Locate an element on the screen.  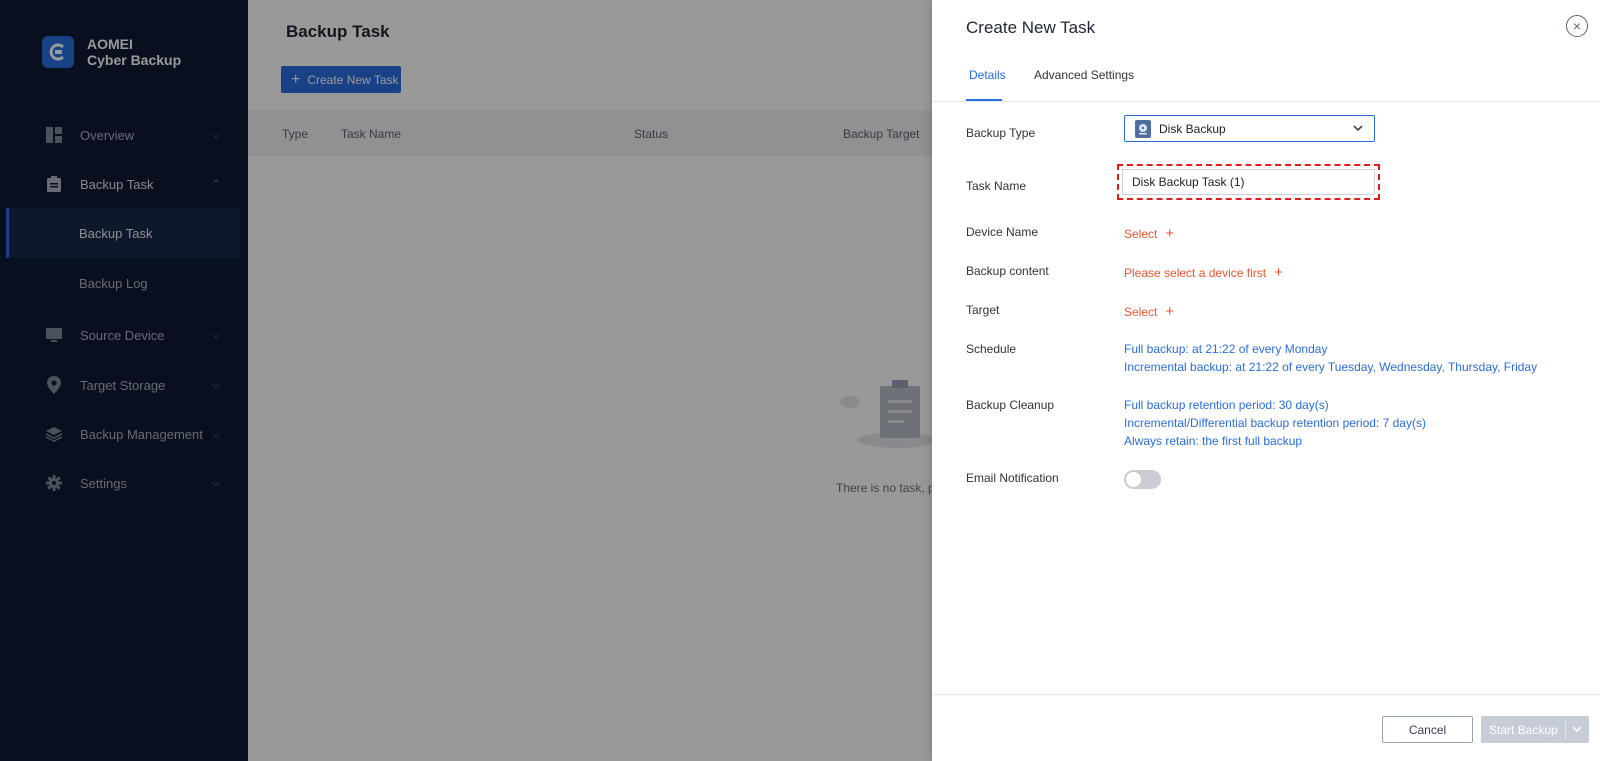
backup-content-link: Please select a device first + is located at coordinates (1203, 272).